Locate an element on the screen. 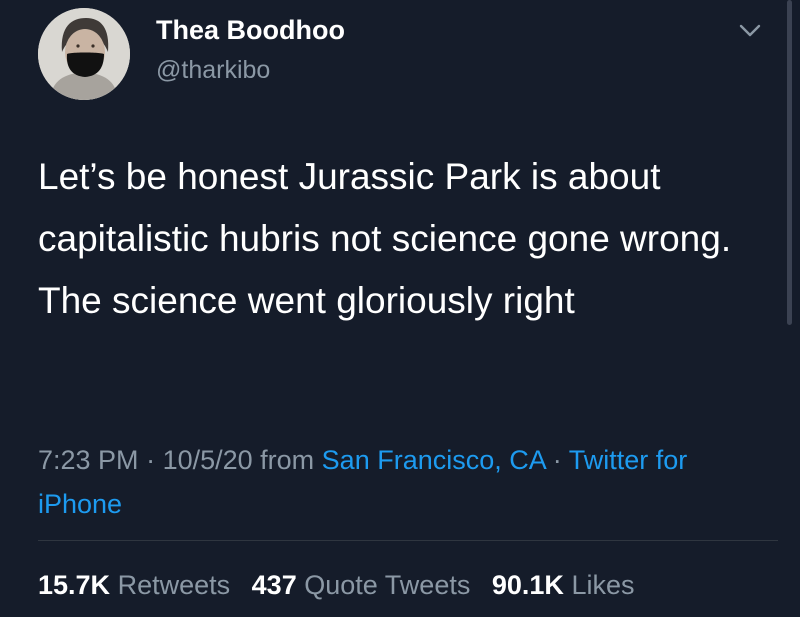 The width and height of the screenshot is (800, 617). location-link: San Francisco, CA is located at coordinates (434, 460).